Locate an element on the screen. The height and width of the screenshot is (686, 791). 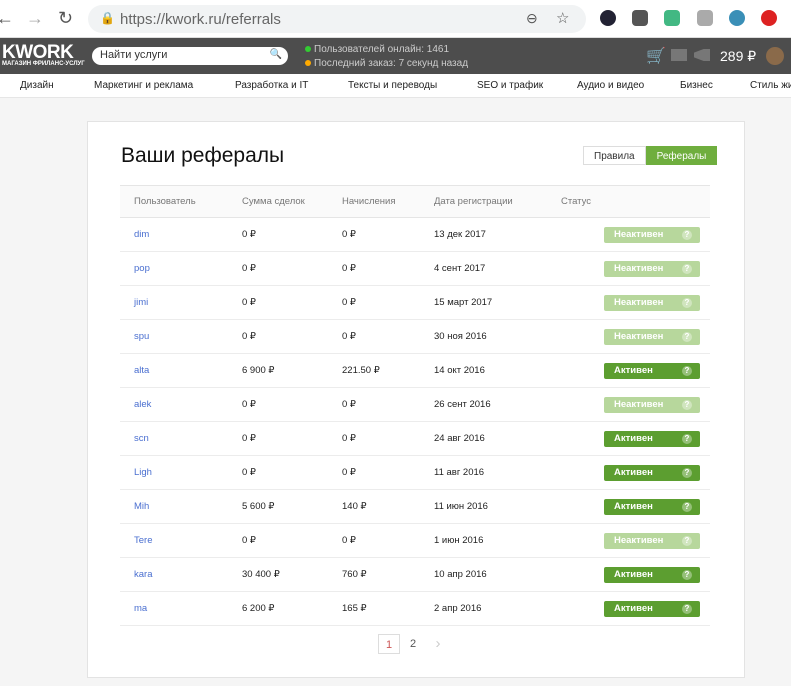
user-link: Mih is located at coordinates (174, 506).